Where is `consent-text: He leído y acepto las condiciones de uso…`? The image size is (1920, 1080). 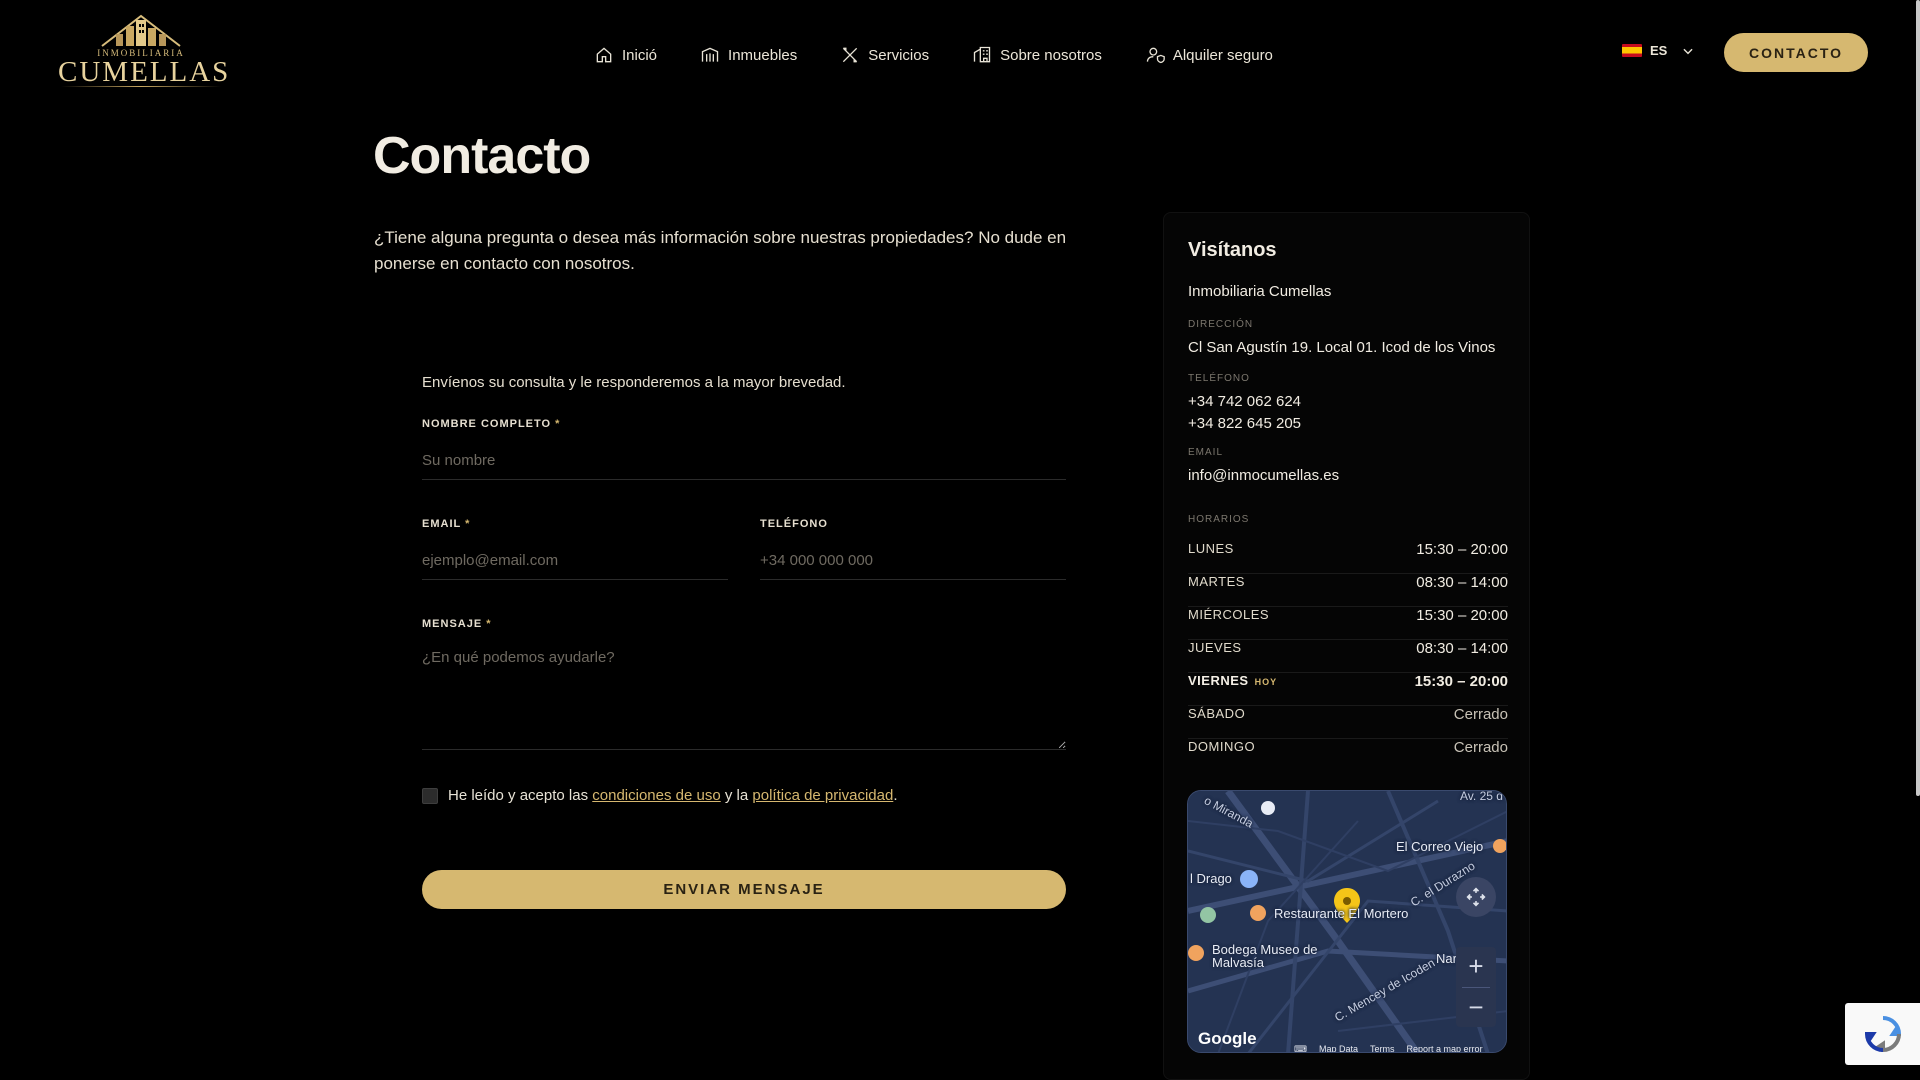 consent-text: He leído y acepto las condiciones de uso… is located at coordinates (672, 795).